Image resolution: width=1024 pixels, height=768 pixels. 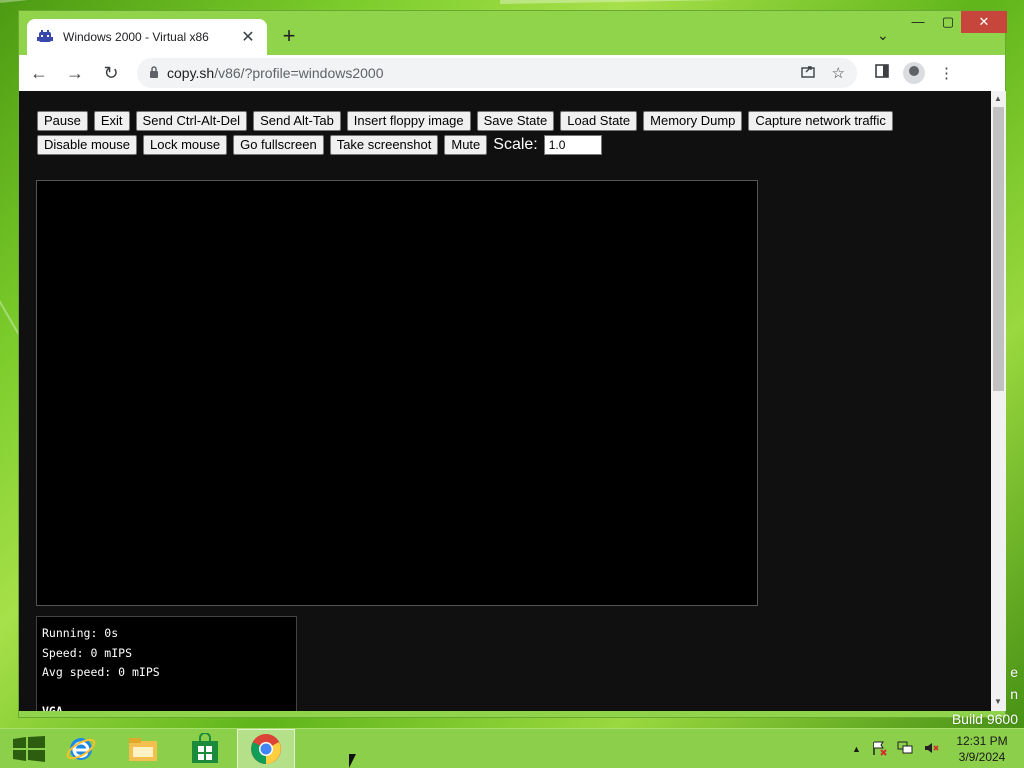 I want to click on tab-close-icon: ✕, so click(x=248, y=37).